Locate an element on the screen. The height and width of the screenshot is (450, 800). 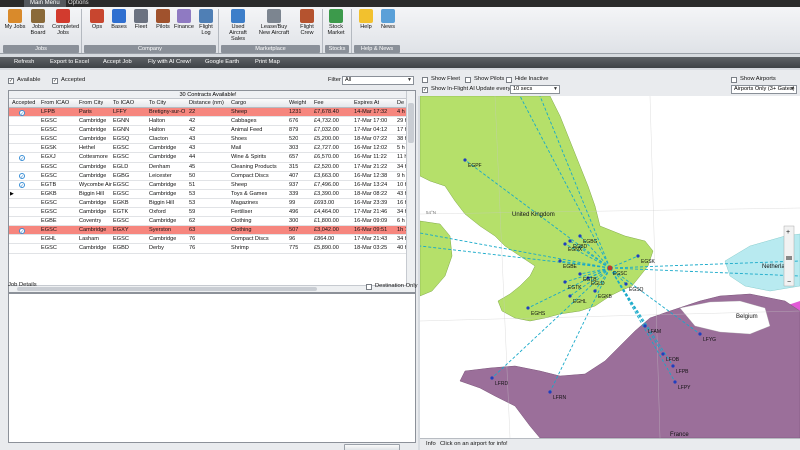
flight-log-button: Flight Log is located at coordinates (206, 22).